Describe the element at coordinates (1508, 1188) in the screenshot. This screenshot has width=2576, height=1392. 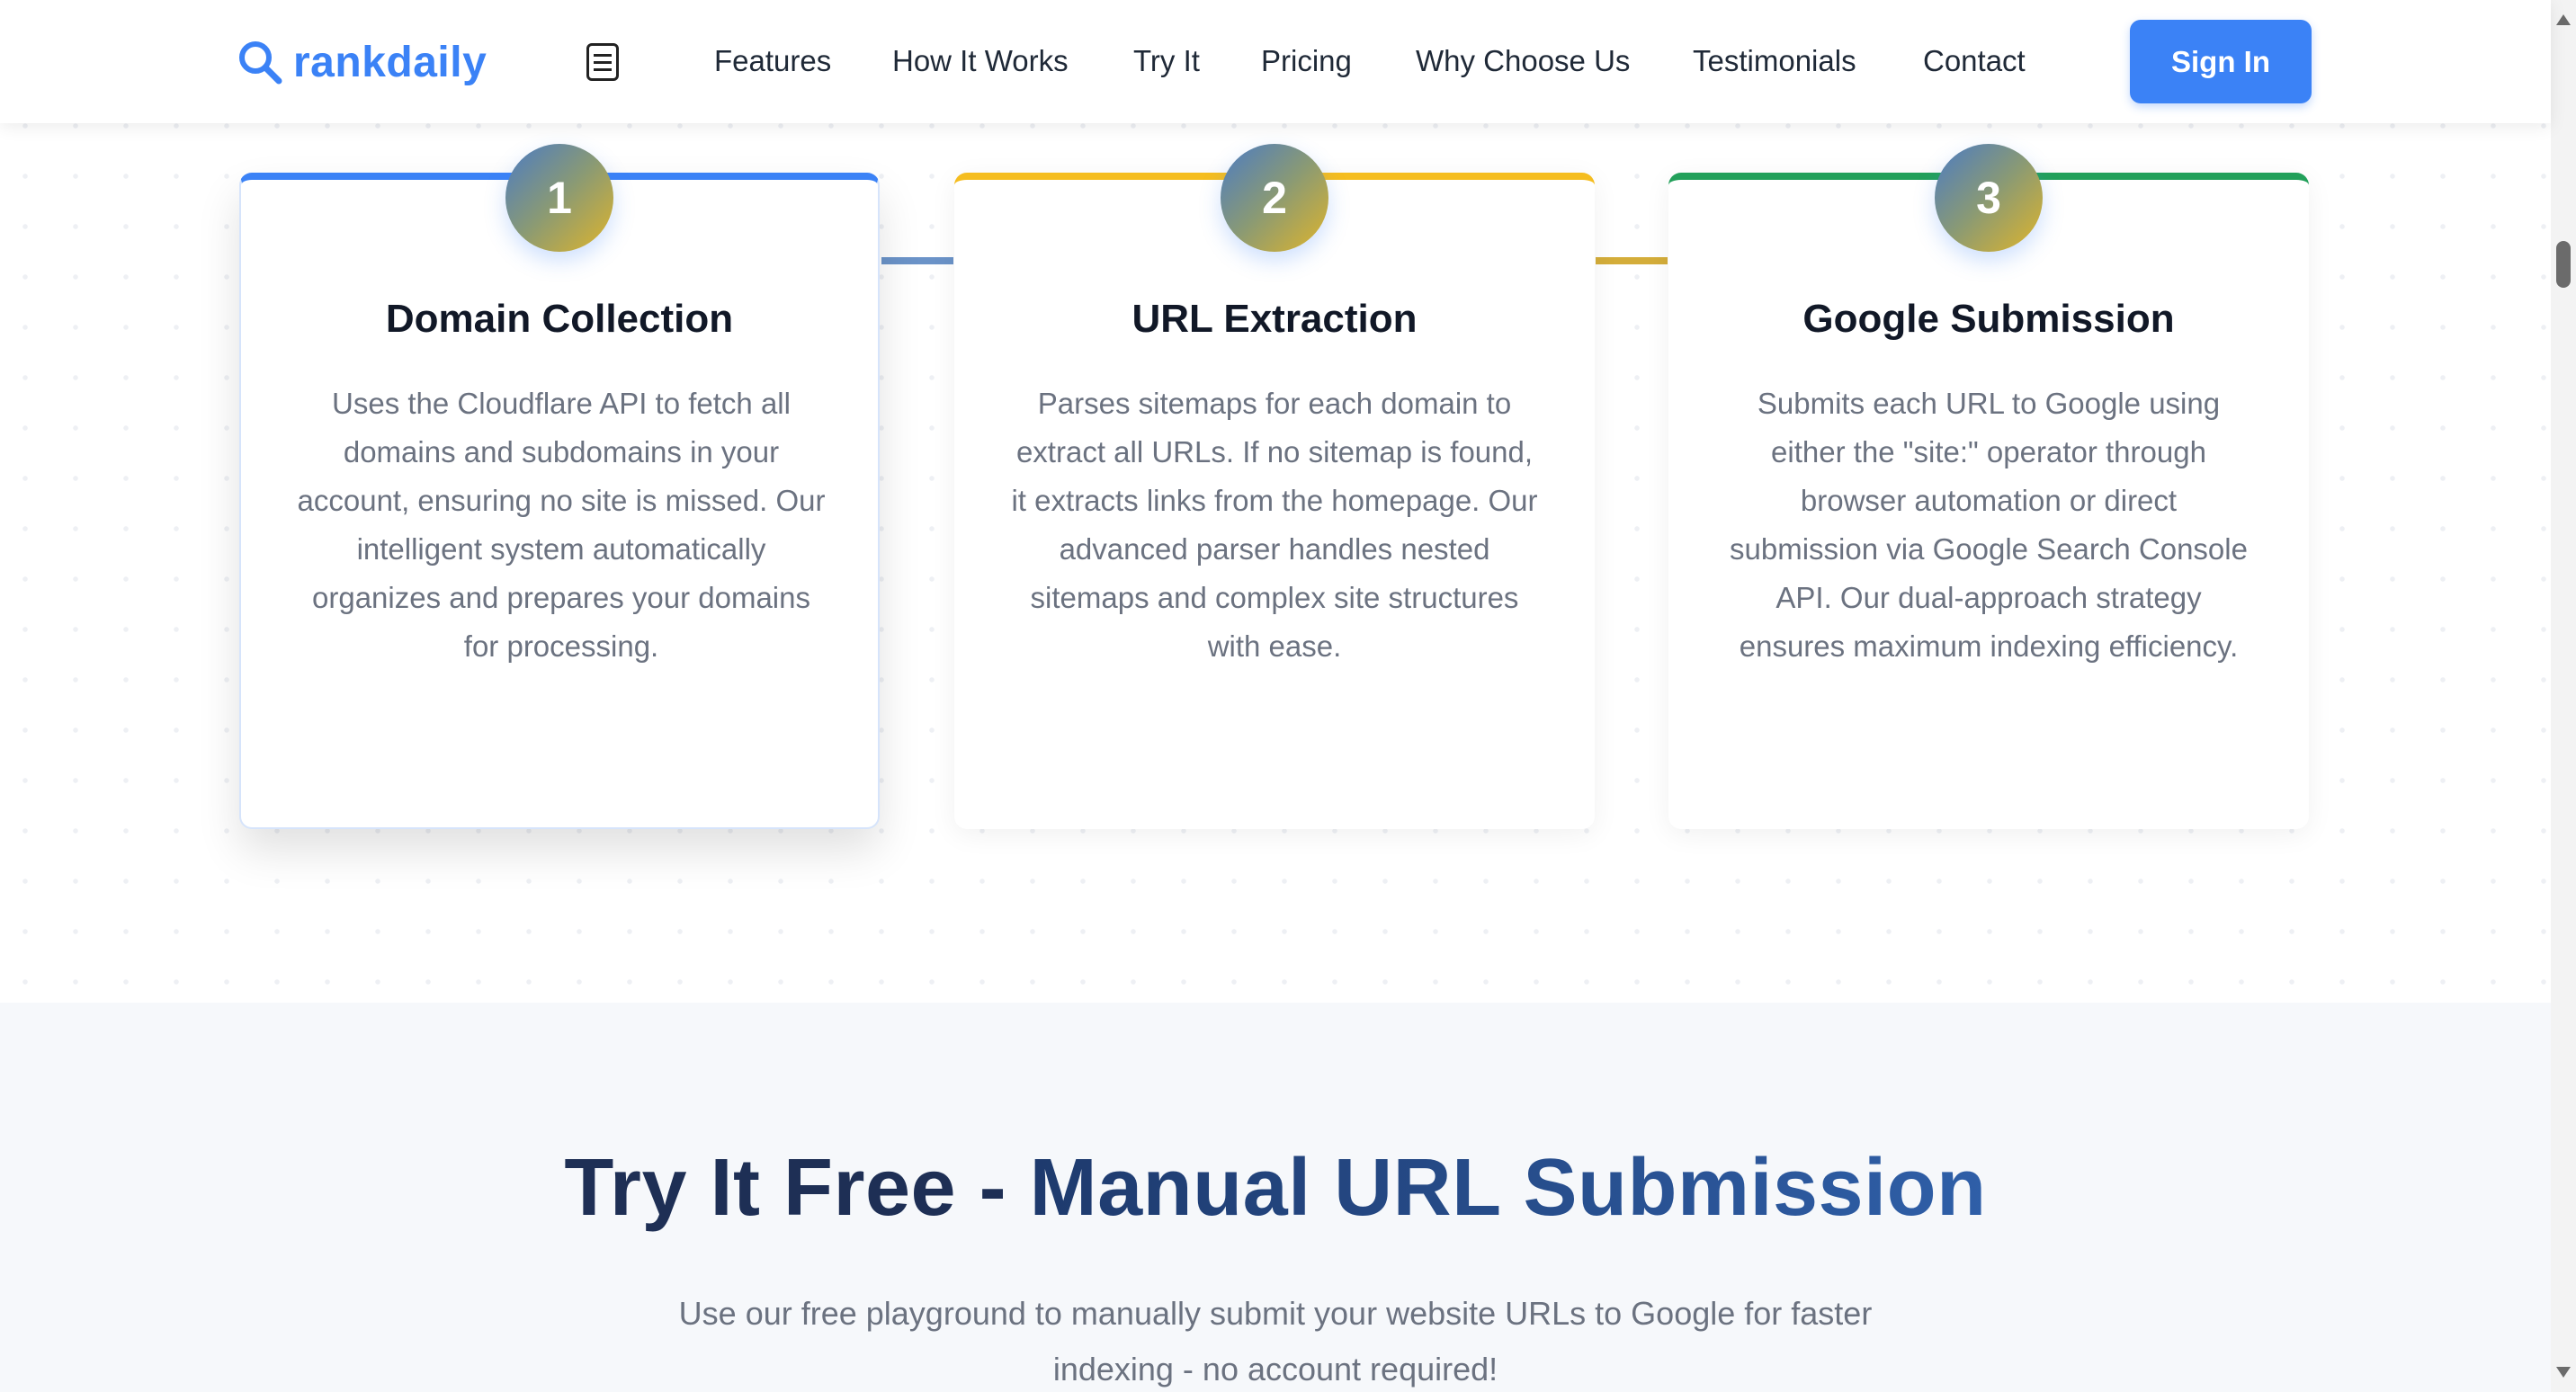
I see `try-it-title-part2: Manual URL Submission` at that location.